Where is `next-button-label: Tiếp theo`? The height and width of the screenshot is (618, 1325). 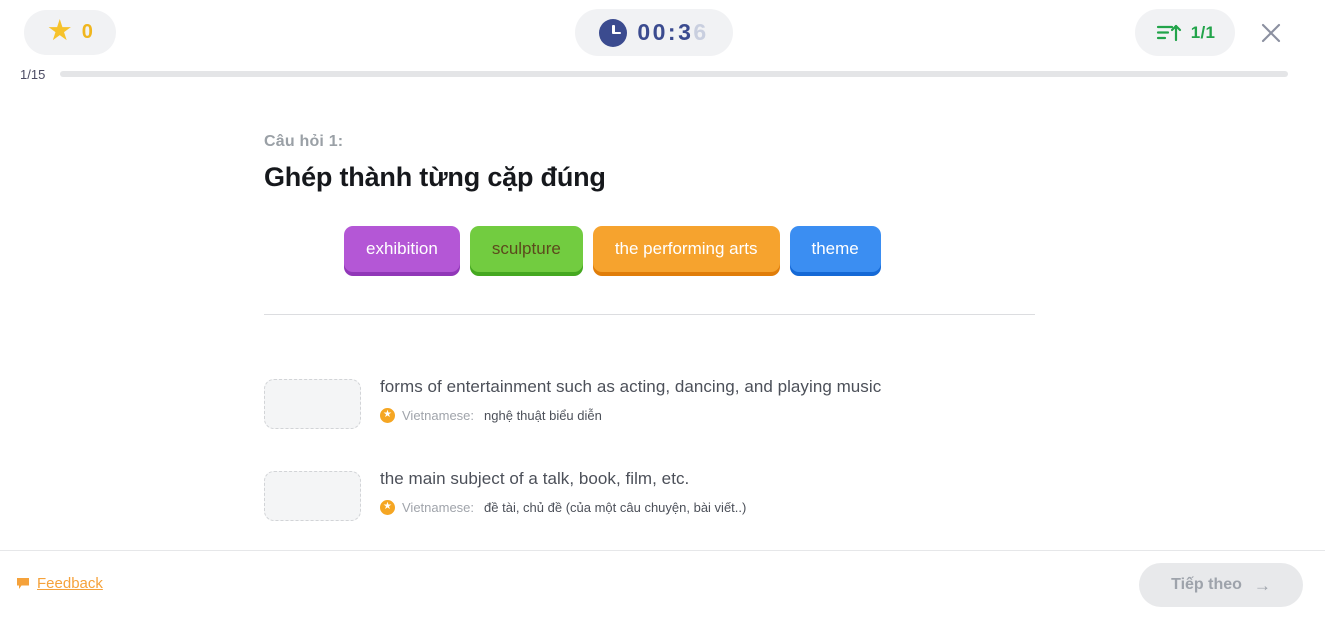 next-button-label: Tiếp theo is located at coordinates (1206, 584).